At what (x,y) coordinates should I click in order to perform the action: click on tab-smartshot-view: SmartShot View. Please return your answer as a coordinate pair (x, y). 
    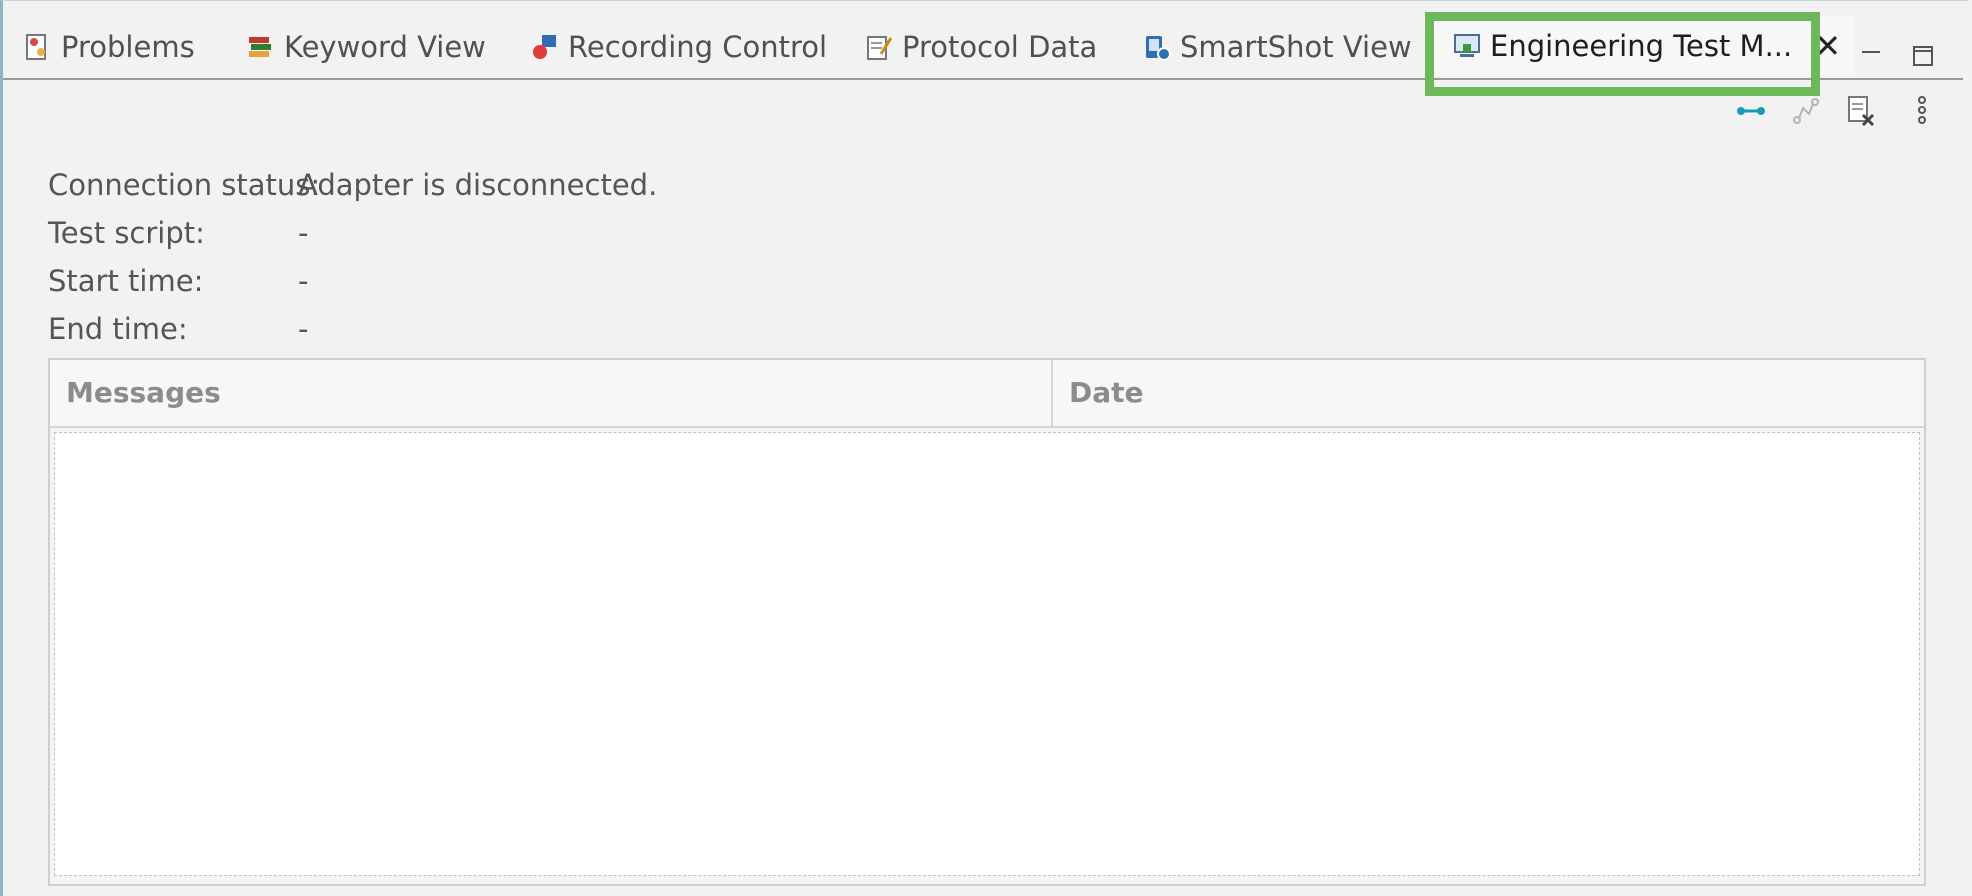
    Looking at the image, I should click on (1277, 47).